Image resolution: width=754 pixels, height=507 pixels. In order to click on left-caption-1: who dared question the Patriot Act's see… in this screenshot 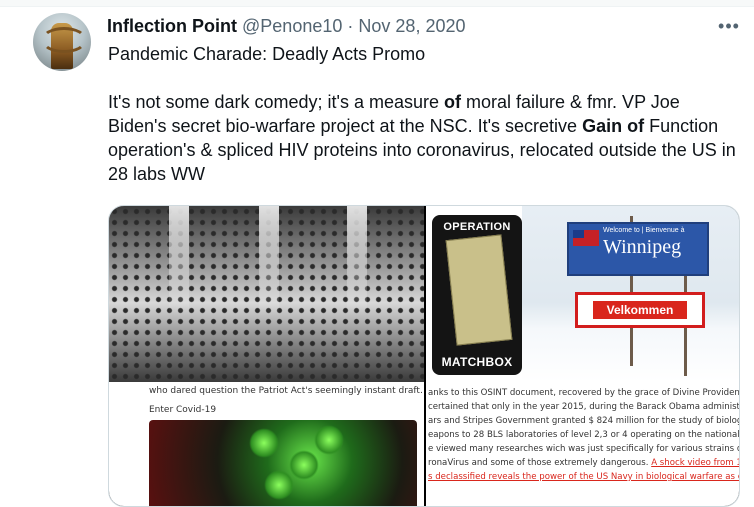, I will do `click(286, 391)`.